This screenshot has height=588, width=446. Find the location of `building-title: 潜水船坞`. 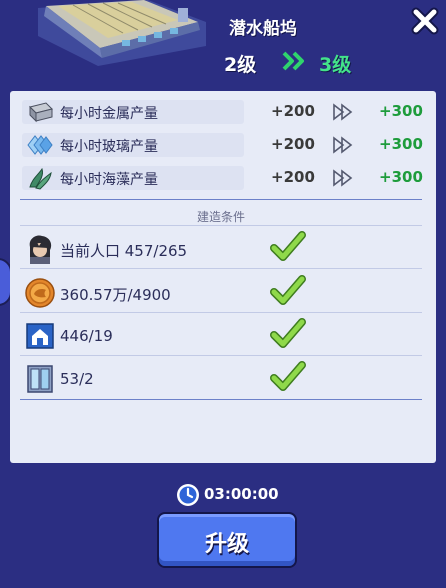

building-title: 潜水船坞 is located at coordinates (263, 29).